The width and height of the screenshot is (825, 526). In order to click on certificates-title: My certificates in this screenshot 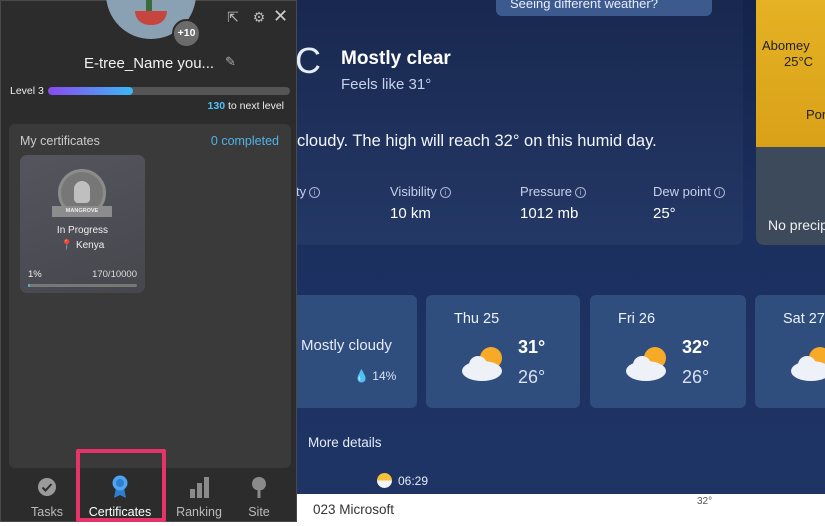, I will do `click(60, 141)`.